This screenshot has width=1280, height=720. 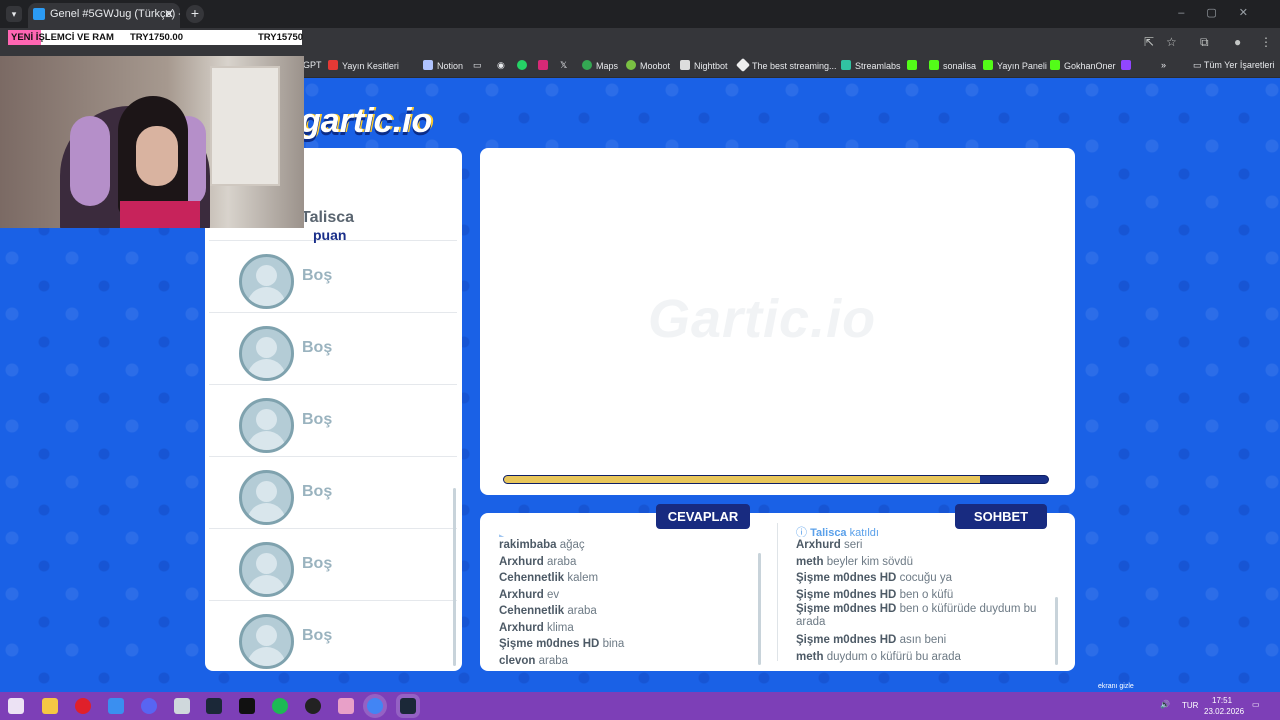 I want to click on answers-ghost-line: ▸, so click(x=502, y=534).